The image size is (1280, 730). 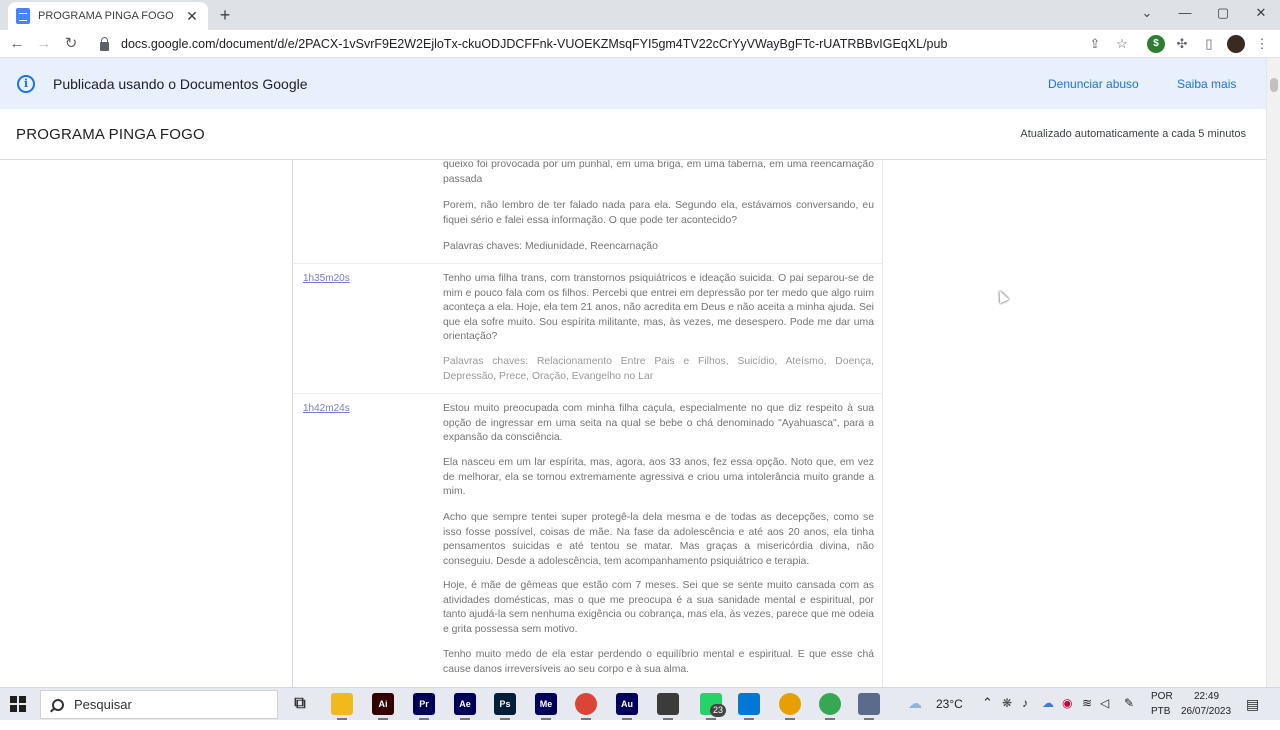 What do you see at coordinates (1206, 696) in the screenshot?
I see `clock-time: 22:49` at bounding box center [1206, 696].